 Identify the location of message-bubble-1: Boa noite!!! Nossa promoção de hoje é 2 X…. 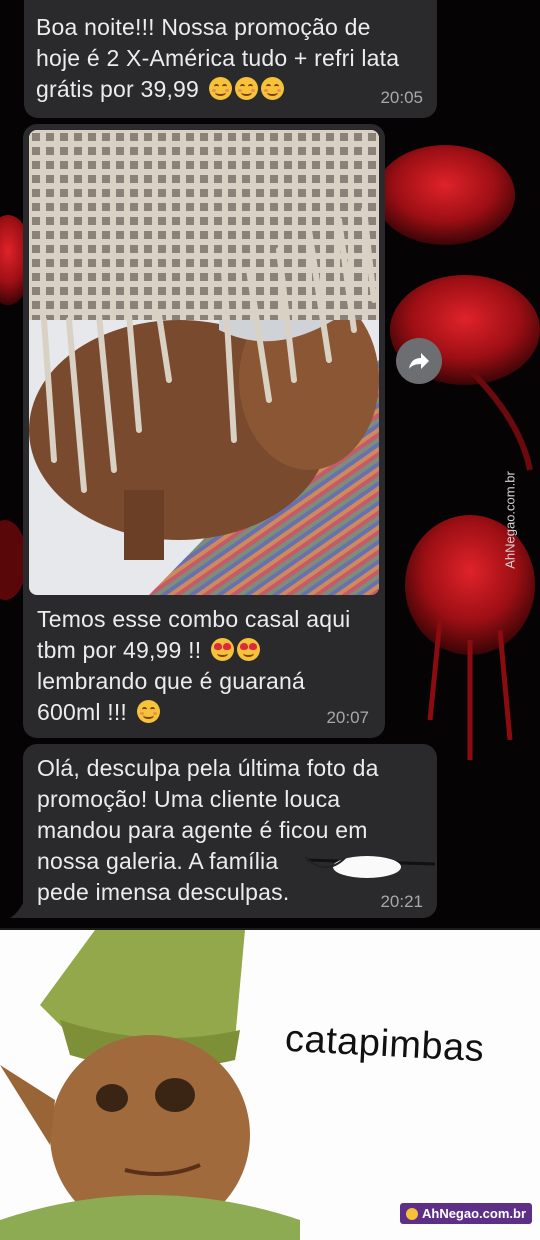
(230, 59).